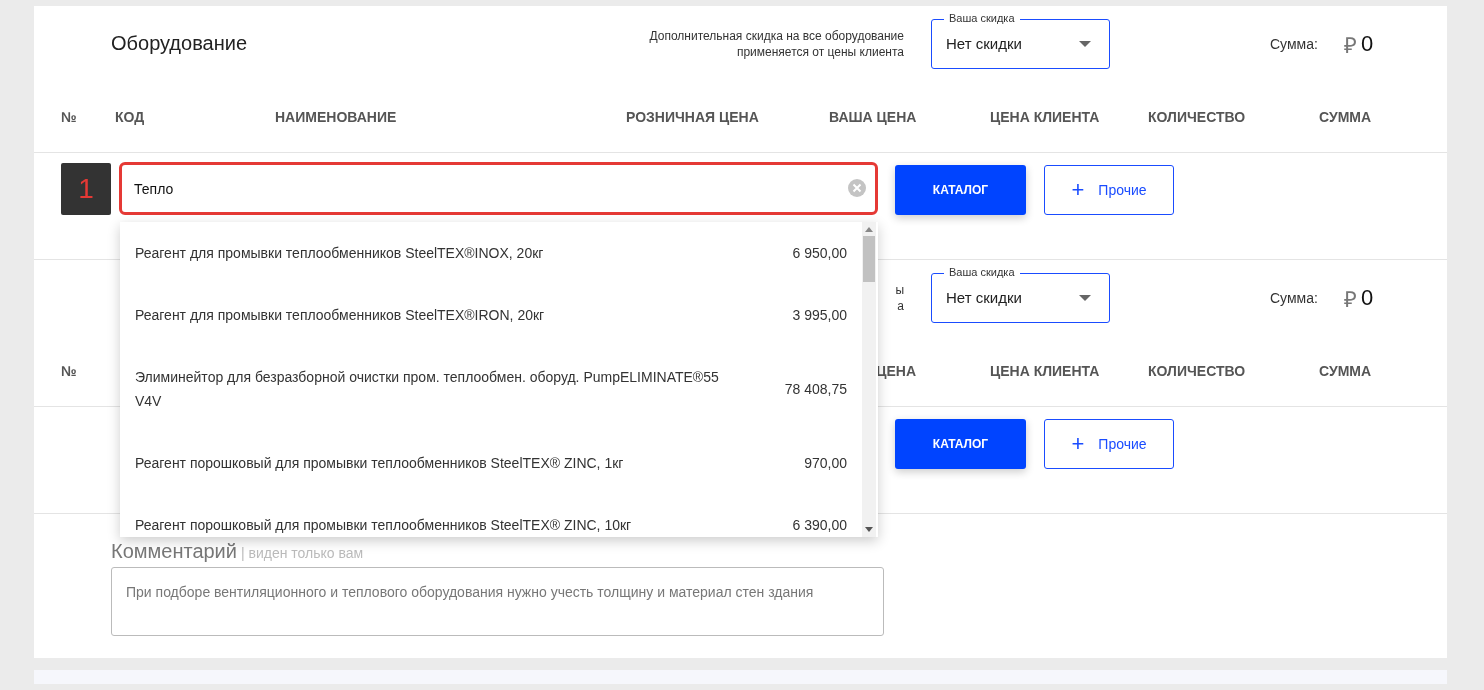 The height and width of the screenshot is (690, 1484). I want to click on suggestion-item: Реагент для промывки теплообменников SteelTEX®IRON, 20кг 3 995,00, so click(491, 315).